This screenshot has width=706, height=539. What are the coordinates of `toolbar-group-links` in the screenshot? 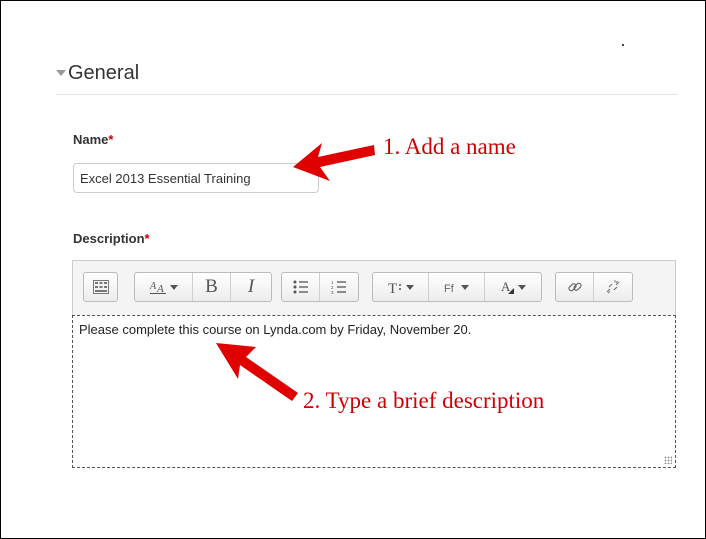 It's located at (594, 287).